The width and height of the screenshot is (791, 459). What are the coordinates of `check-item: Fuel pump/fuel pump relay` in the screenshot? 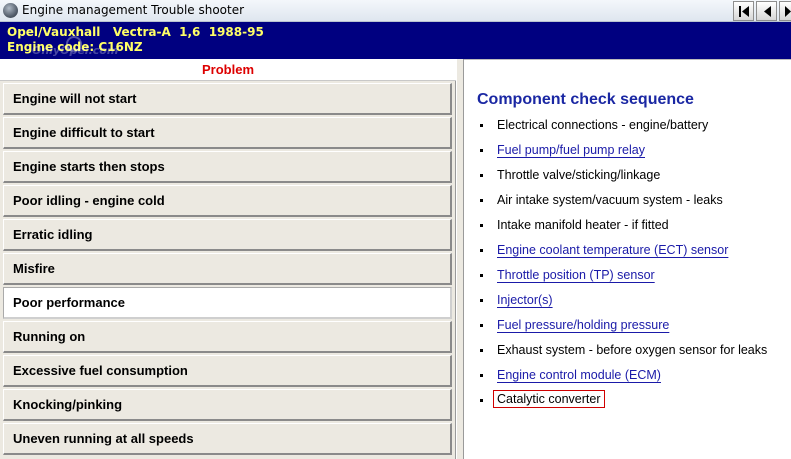 It's located at (634, 153).